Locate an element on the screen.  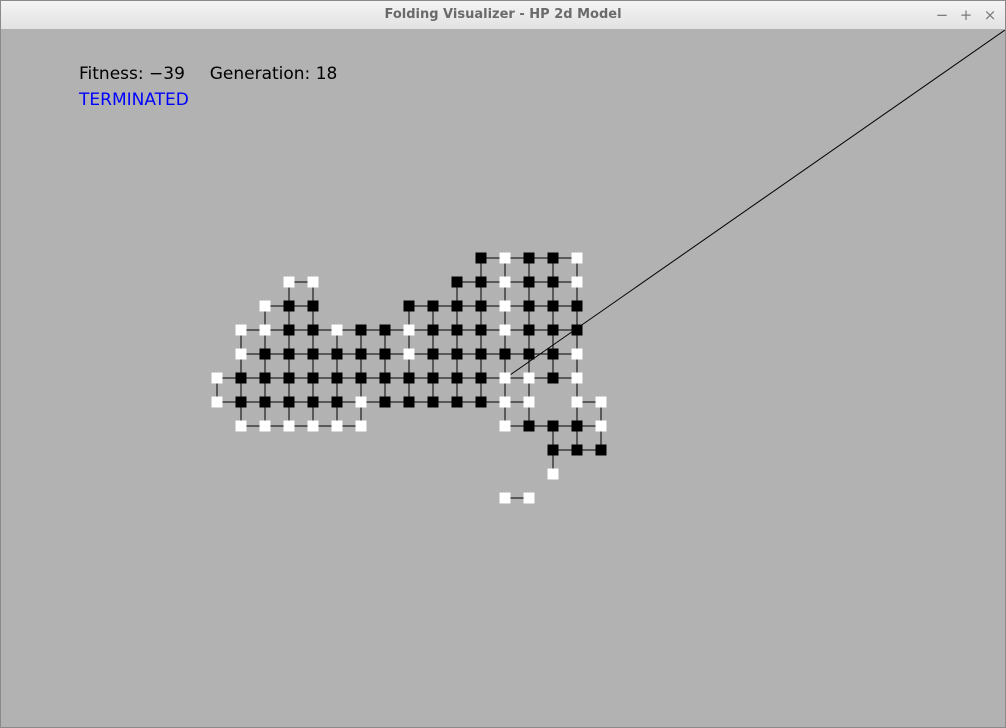
window-controls: − + × is located at coordinates (966, 15).